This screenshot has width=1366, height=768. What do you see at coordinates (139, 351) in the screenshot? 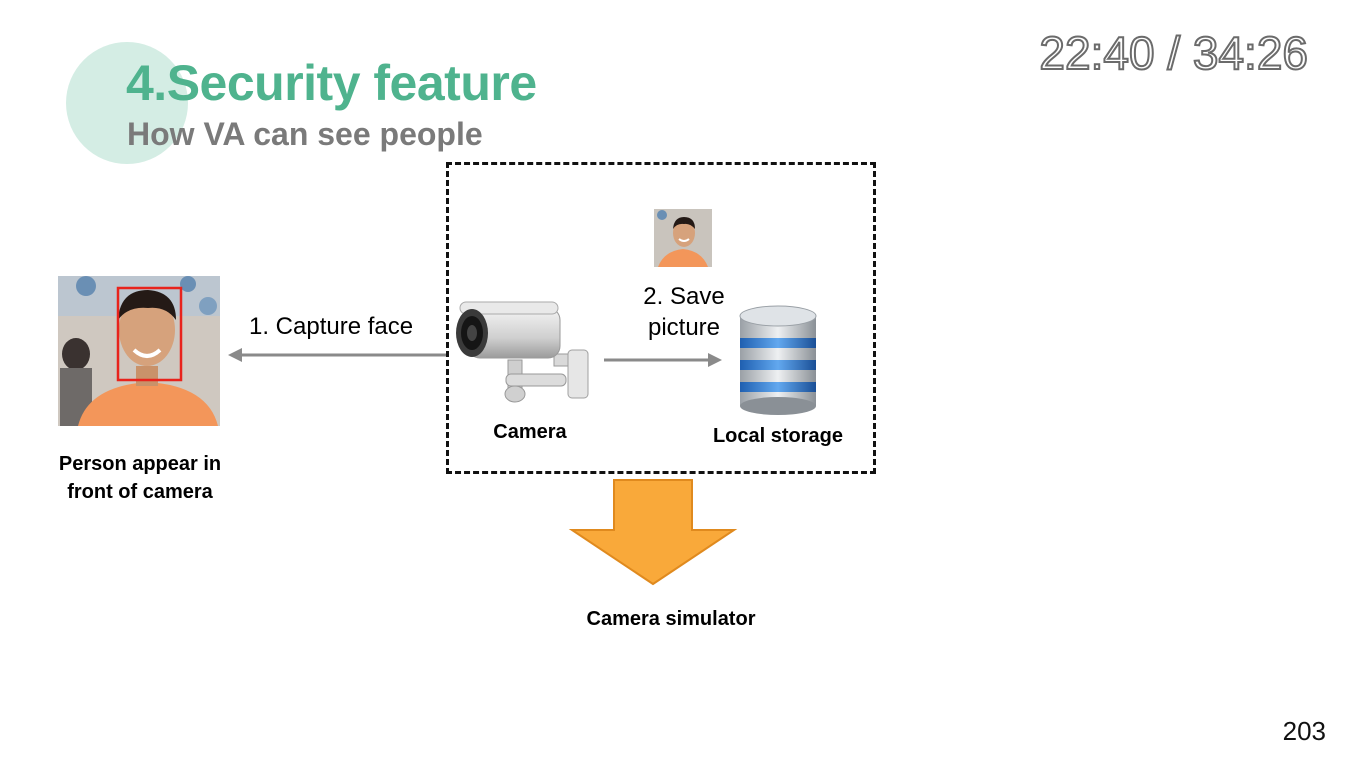
I see `person-photo` at bounding box center [139, 351].